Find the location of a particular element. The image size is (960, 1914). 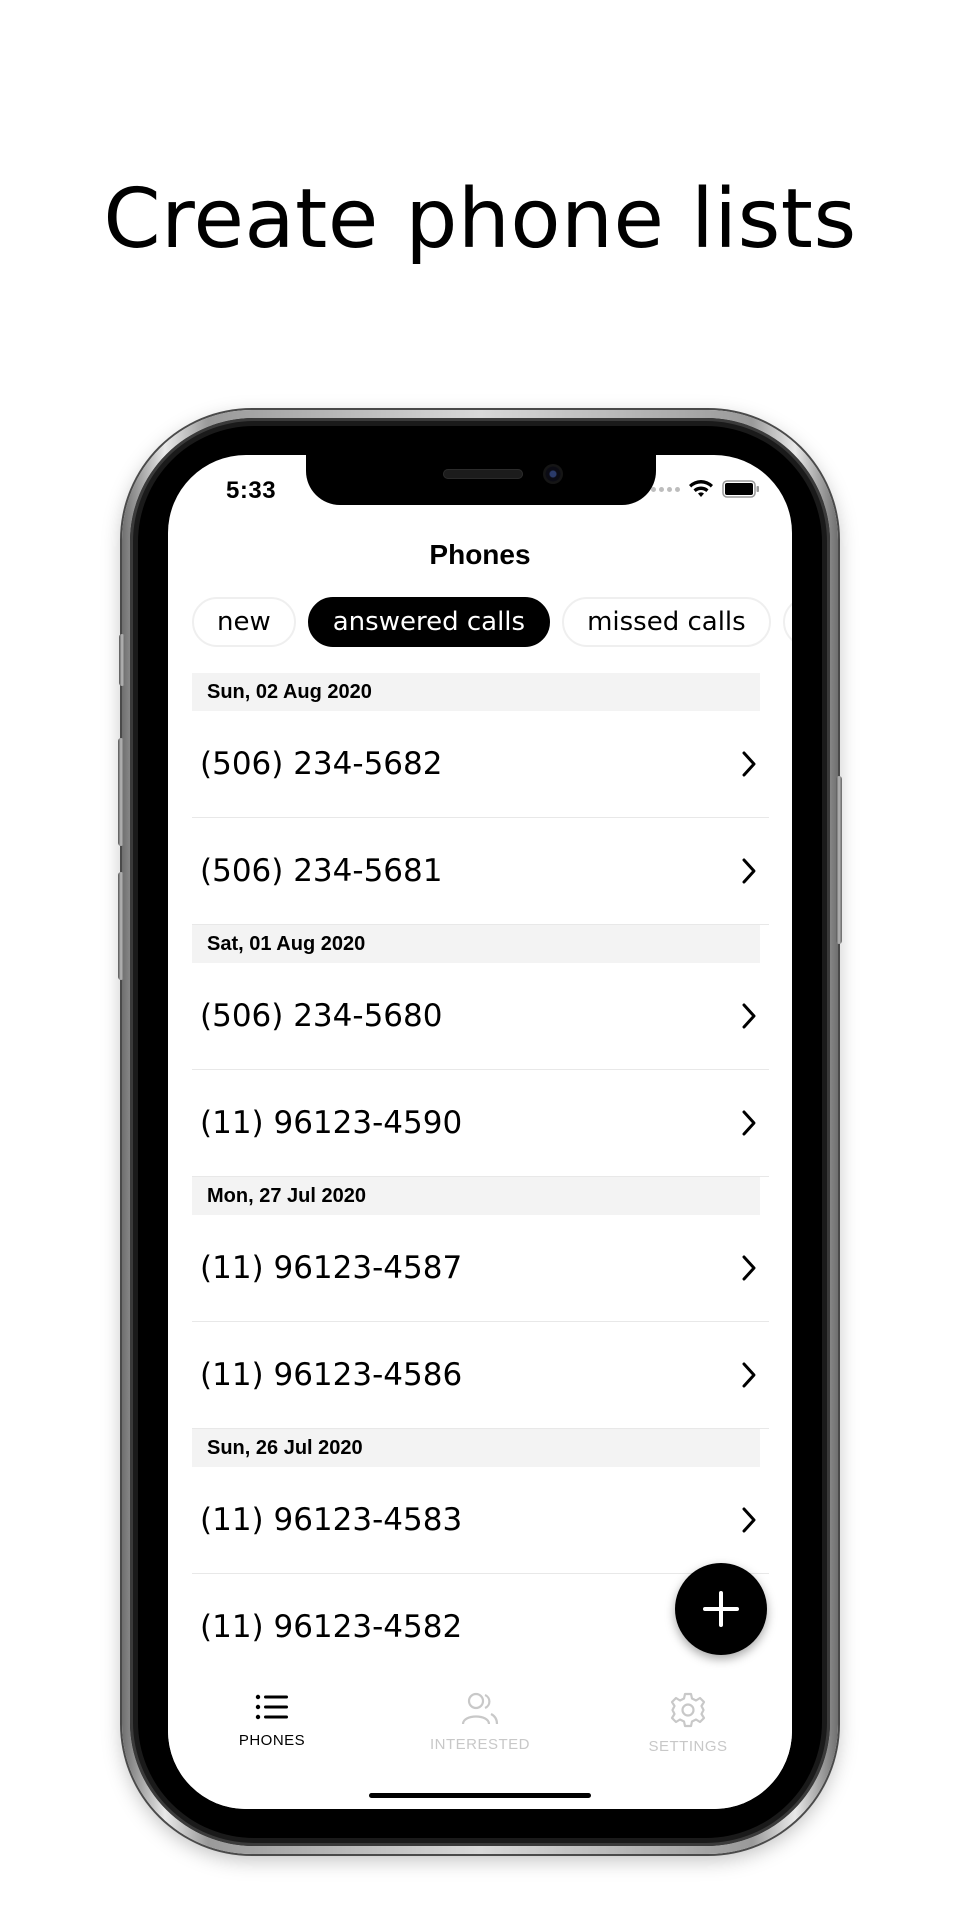

tab-label: SETTINGS is located at coordinates (688, 1746).